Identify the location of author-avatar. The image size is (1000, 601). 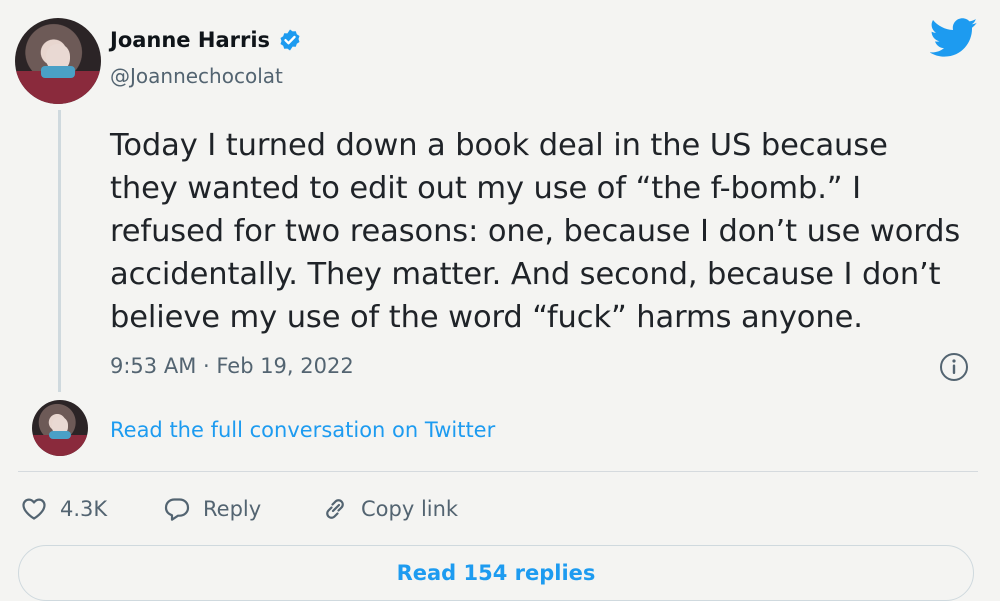
(58, 61).